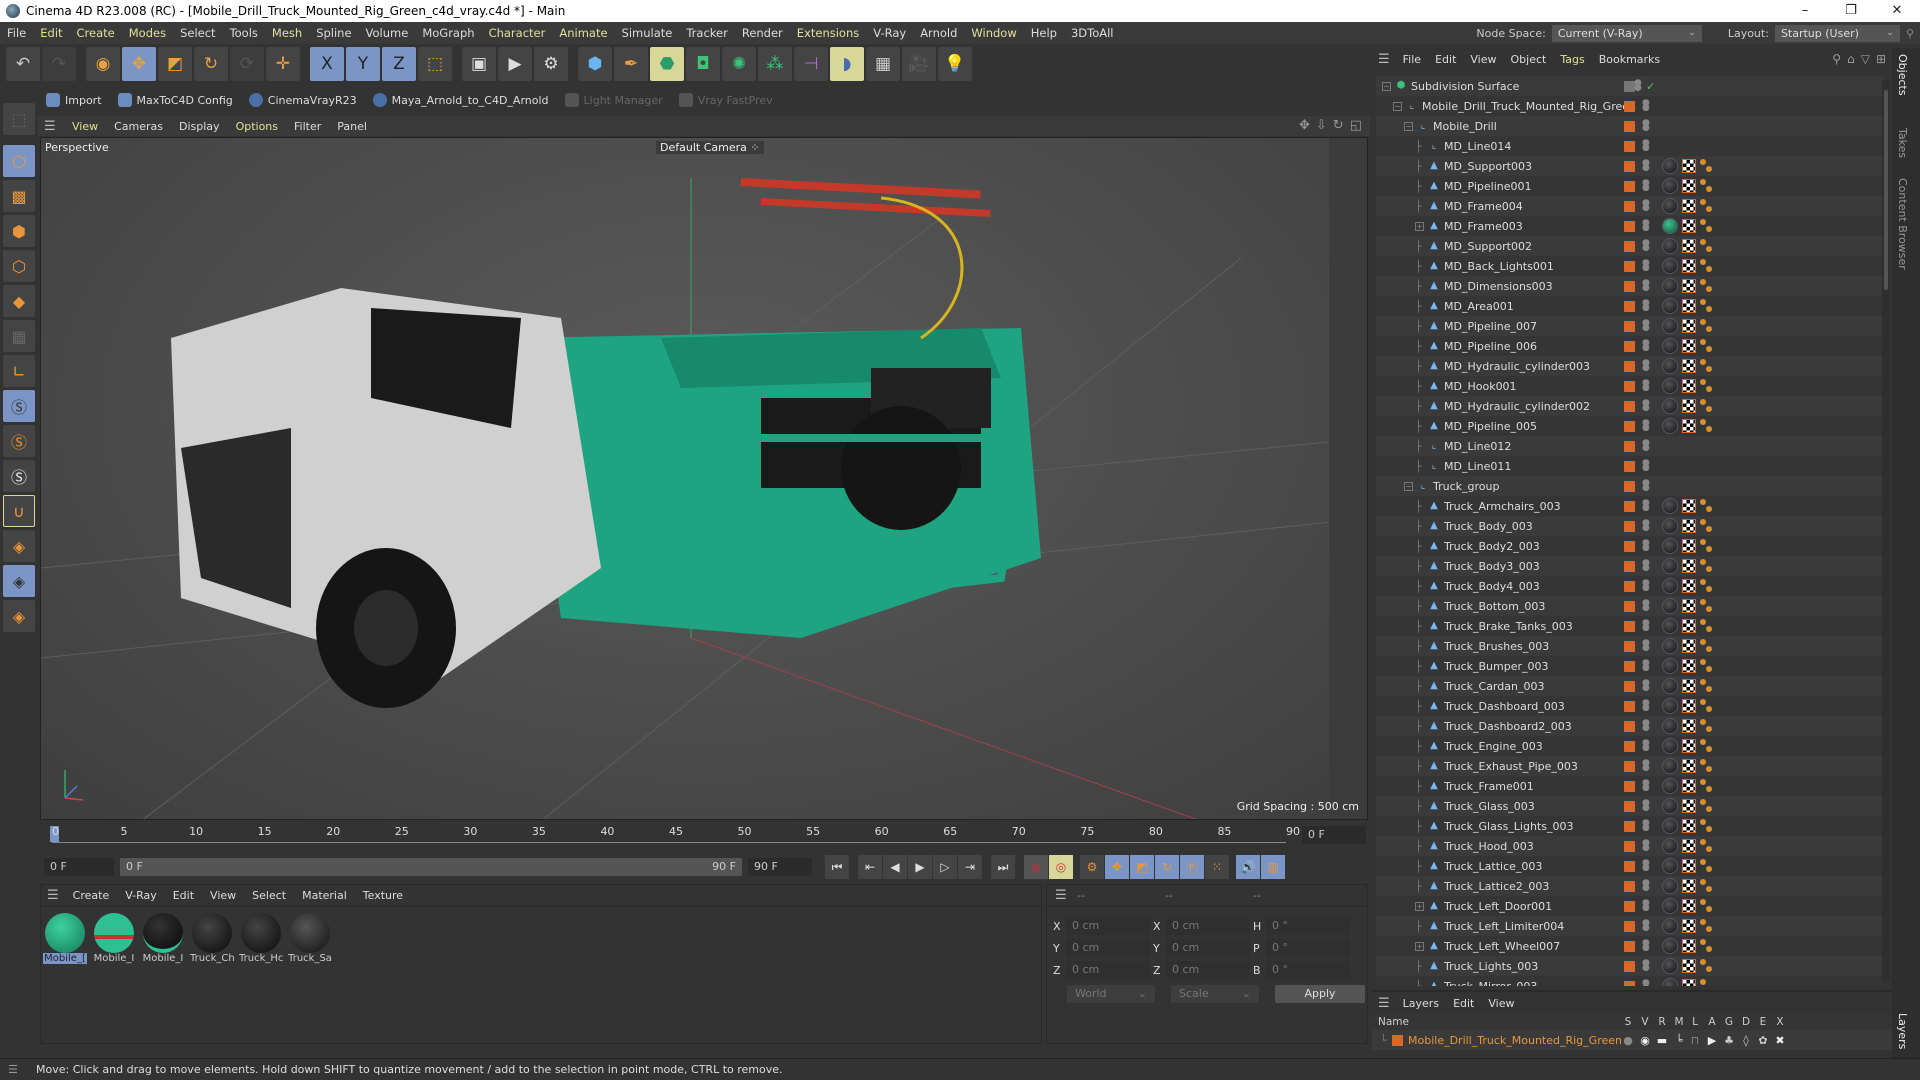  I want to click on object-row: ├ ▲ Truck_Lattice_003 ● ●, so click(1630, 866).